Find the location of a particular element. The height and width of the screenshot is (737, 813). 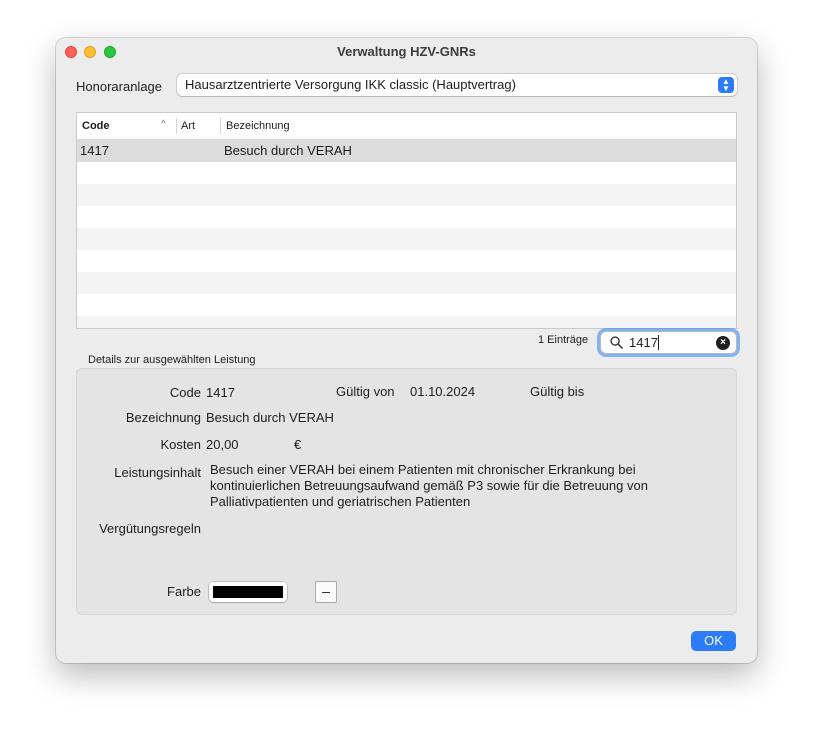

honoraranlage-label: Honoraranlage is located at coordinates (119, 86).